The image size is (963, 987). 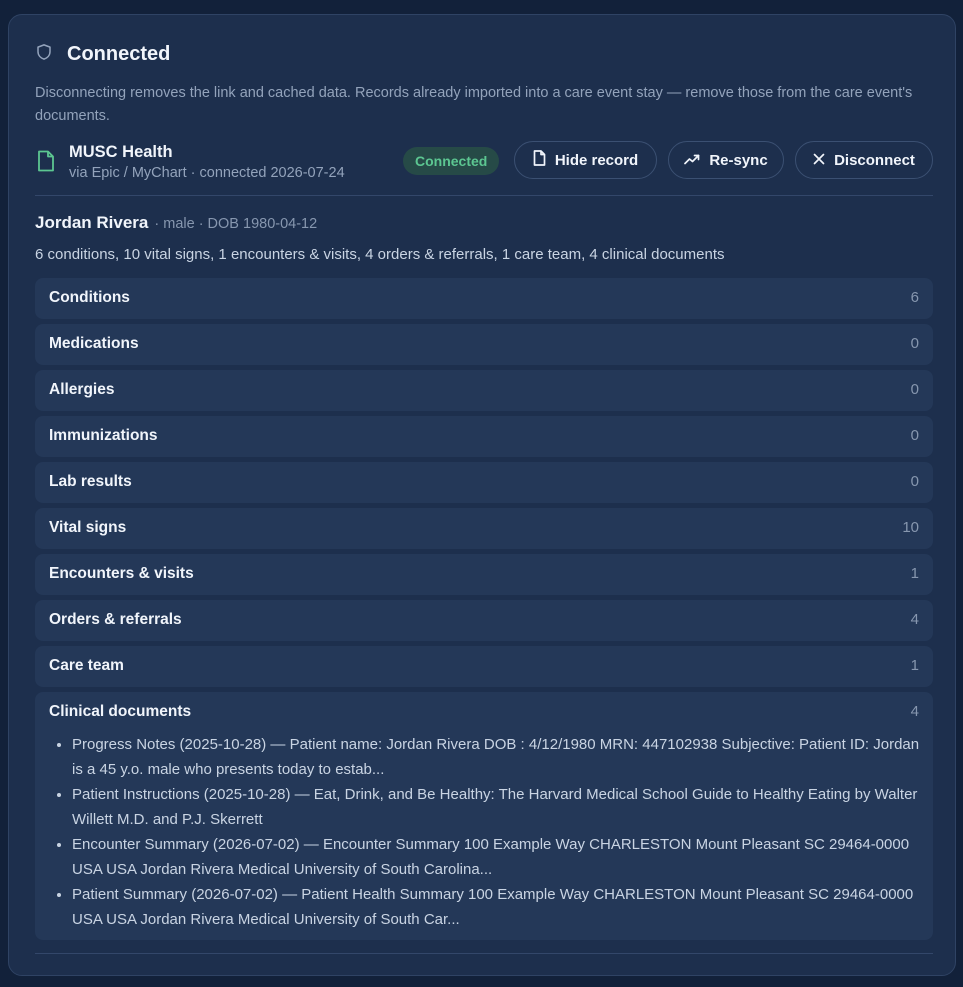 I want to click on section-label: Care team, so click(x=86, y=665).